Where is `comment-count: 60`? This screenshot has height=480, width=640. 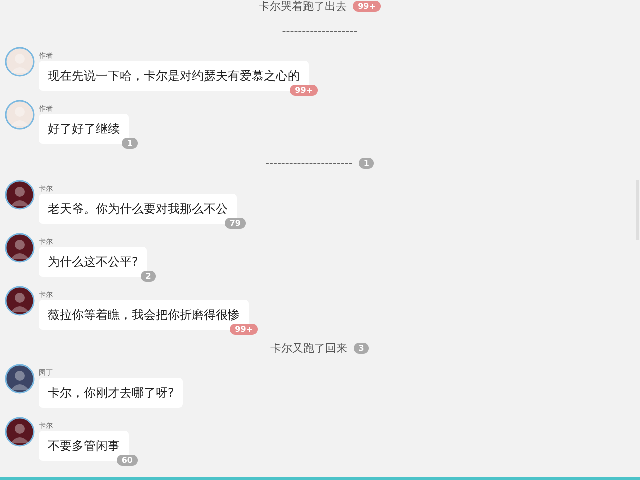 comment-count: 60 is located at coordinates (127, 460).